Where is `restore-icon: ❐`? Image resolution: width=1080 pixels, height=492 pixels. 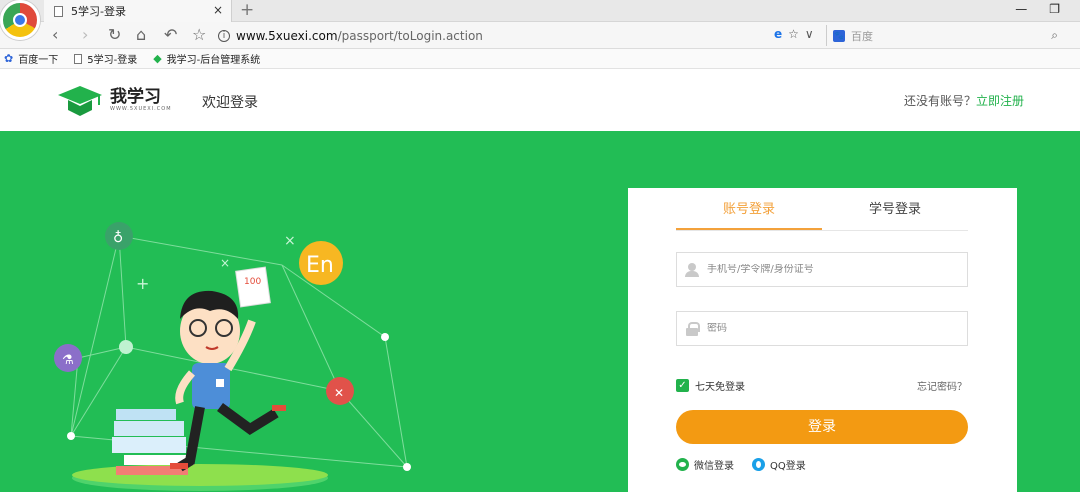
restore-icon: ❐ is located at coordinates (1054, 9).